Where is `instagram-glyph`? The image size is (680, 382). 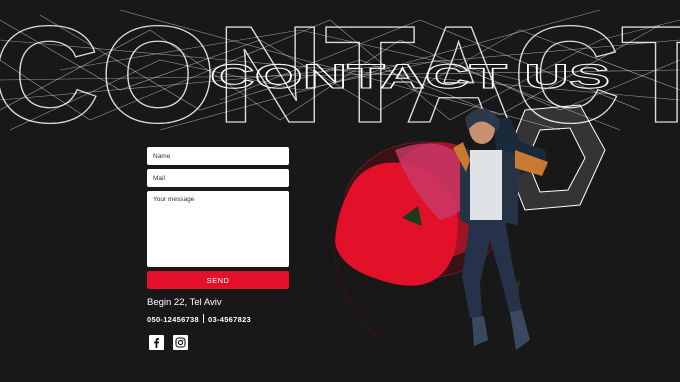
instagram-glyph is located at coordinates (180, 342).